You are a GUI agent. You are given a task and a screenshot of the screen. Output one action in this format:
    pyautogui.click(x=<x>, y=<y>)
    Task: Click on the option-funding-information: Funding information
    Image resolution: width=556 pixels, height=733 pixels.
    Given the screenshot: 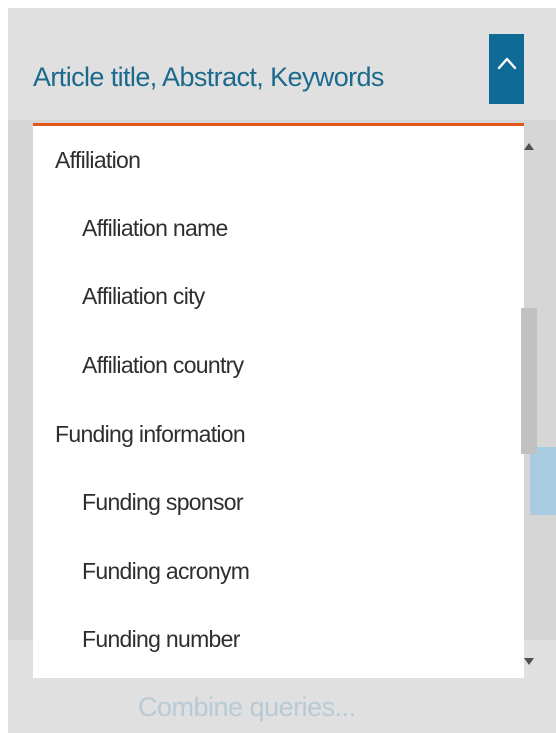 What is the action you would take?
    pyautogui.click(x=150, y=434)
    